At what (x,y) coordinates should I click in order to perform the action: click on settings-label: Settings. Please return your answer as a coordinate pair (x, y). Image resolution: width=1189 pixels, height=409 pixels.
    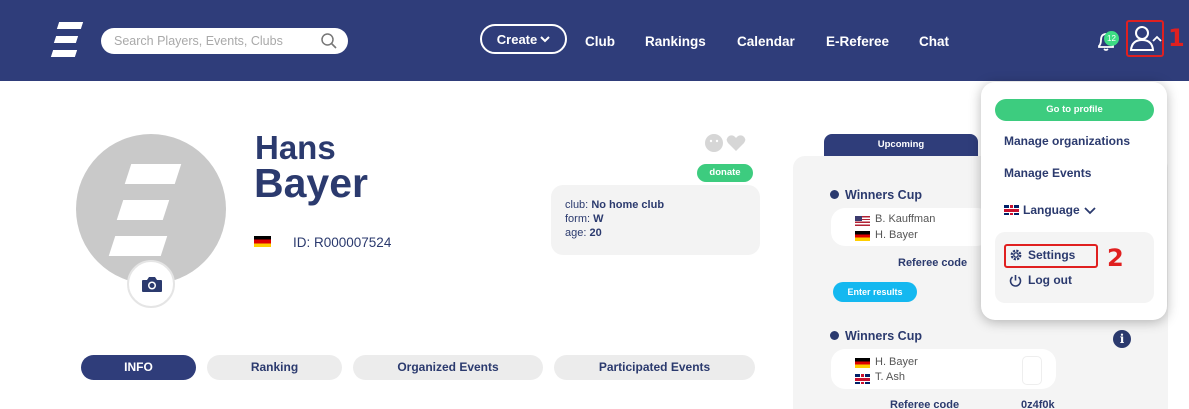
    Looking at the image, I should click on (1052, 255).